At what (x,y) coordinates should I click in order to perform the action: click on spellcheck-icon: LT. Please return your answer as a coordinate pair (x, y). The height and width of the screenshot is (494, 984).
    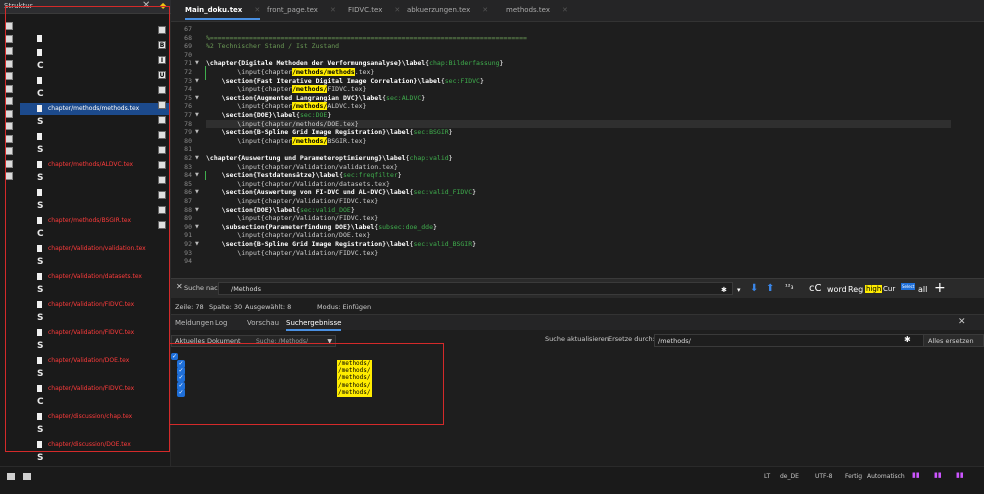
    Looking at the image, I should click on (767, 476).